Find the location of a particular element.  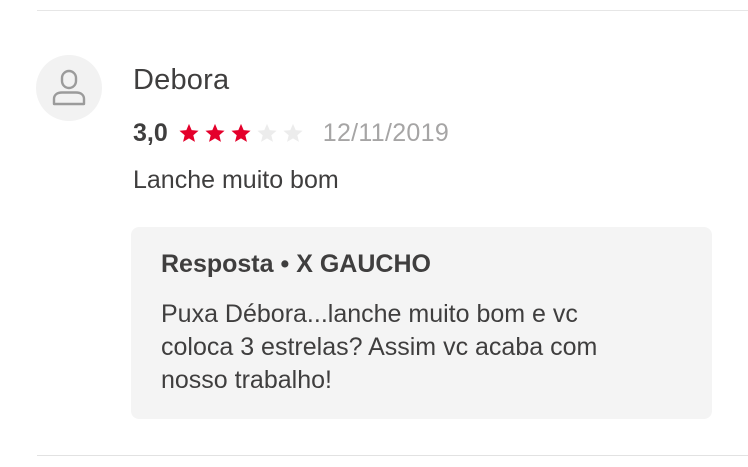

star-rating is located at coordinates (243, 133).